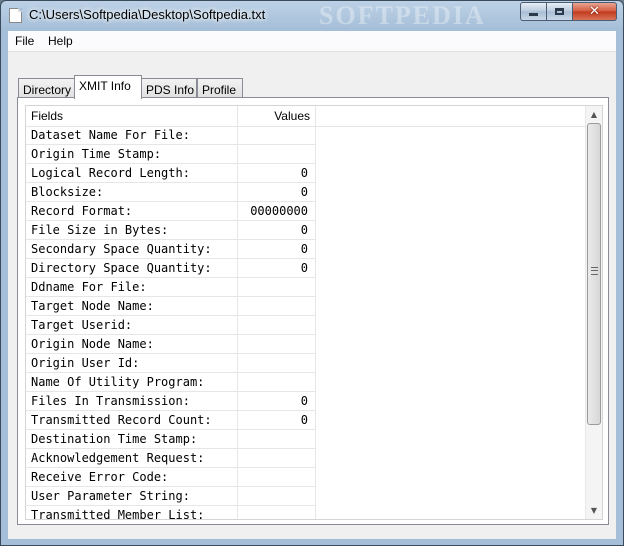  Describe the element at coordinates (220, 88) in the screenshot. I see `tab-profile: Profile` at that location.